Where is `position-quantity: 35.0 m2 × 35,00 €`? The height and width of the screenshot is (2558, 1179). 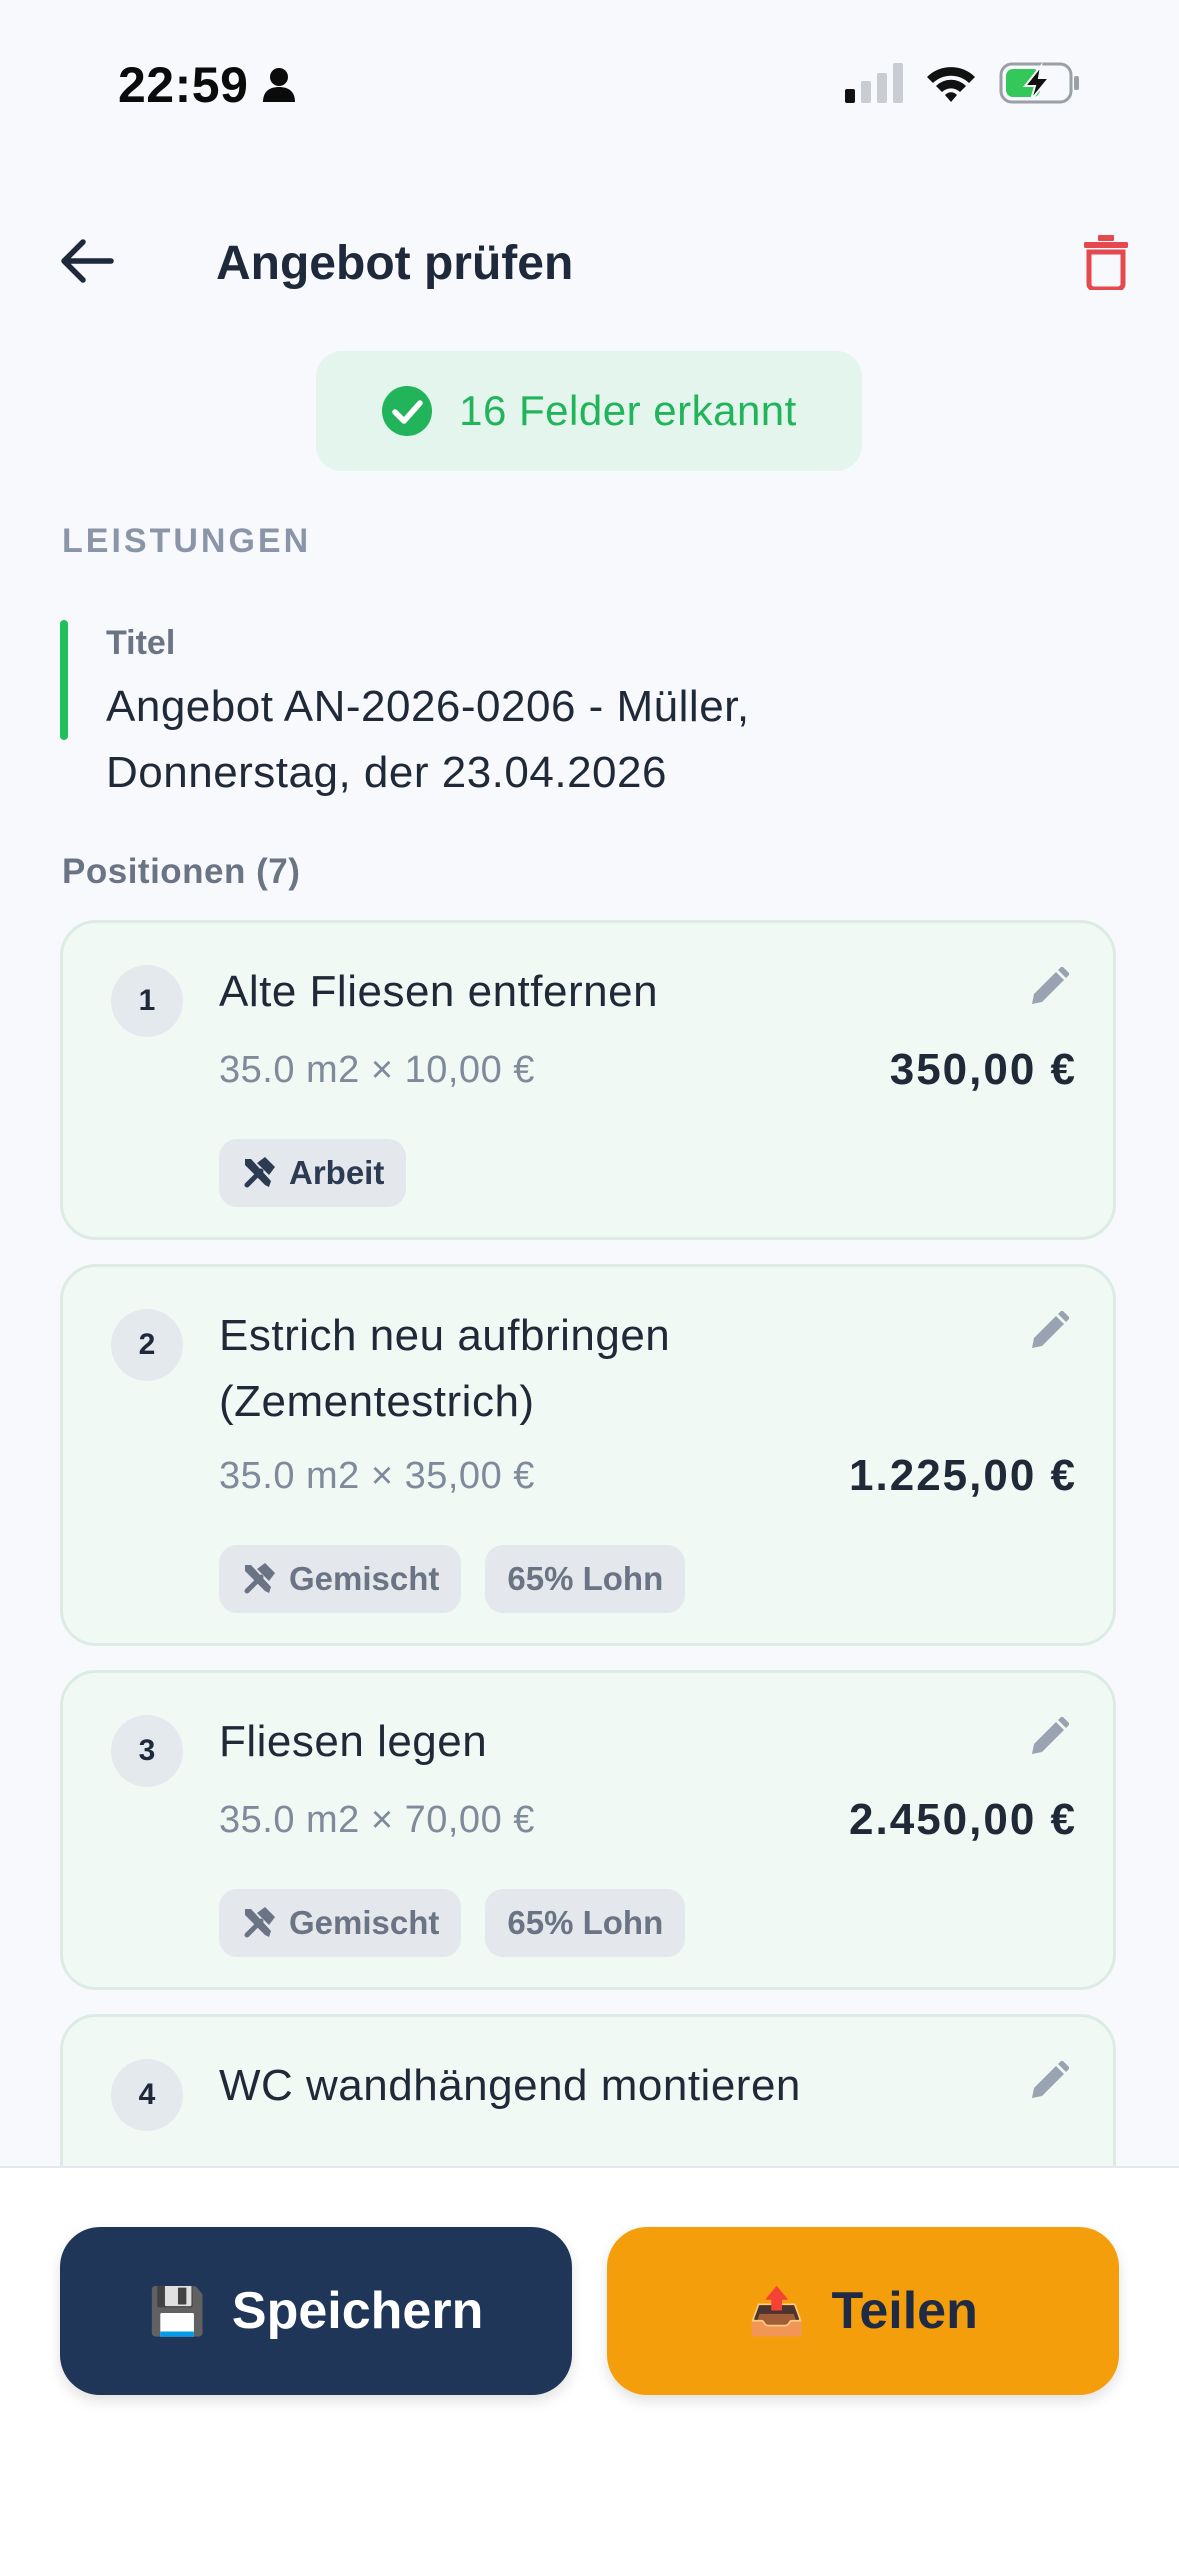 position-quantity: 35.0 m2 × 35,00 € is located at coordinates (377, 1476).